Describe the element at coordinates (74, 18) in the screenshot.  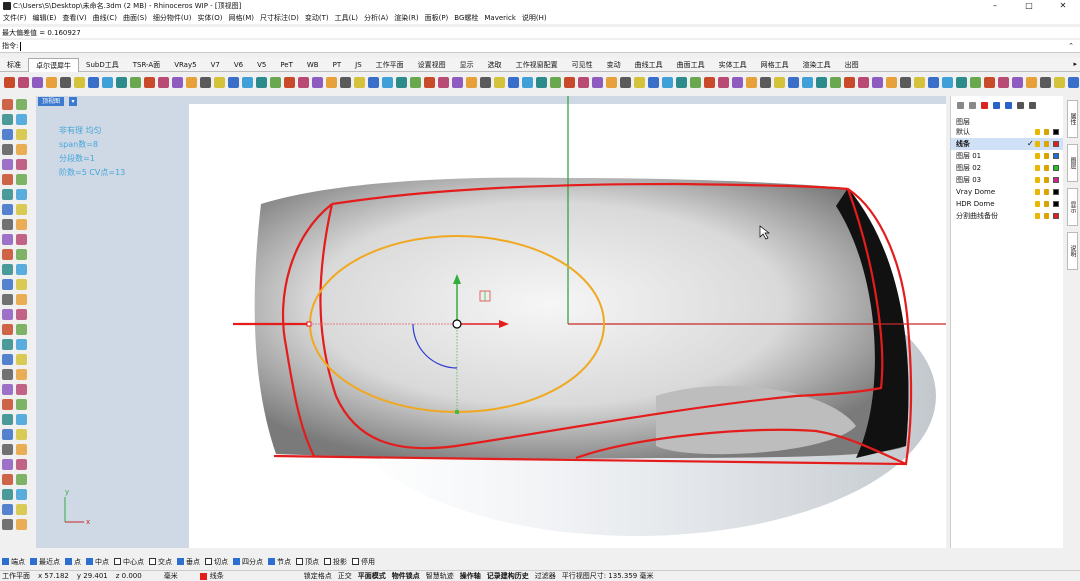
I see `menu-item: 查看(V)` at that location.